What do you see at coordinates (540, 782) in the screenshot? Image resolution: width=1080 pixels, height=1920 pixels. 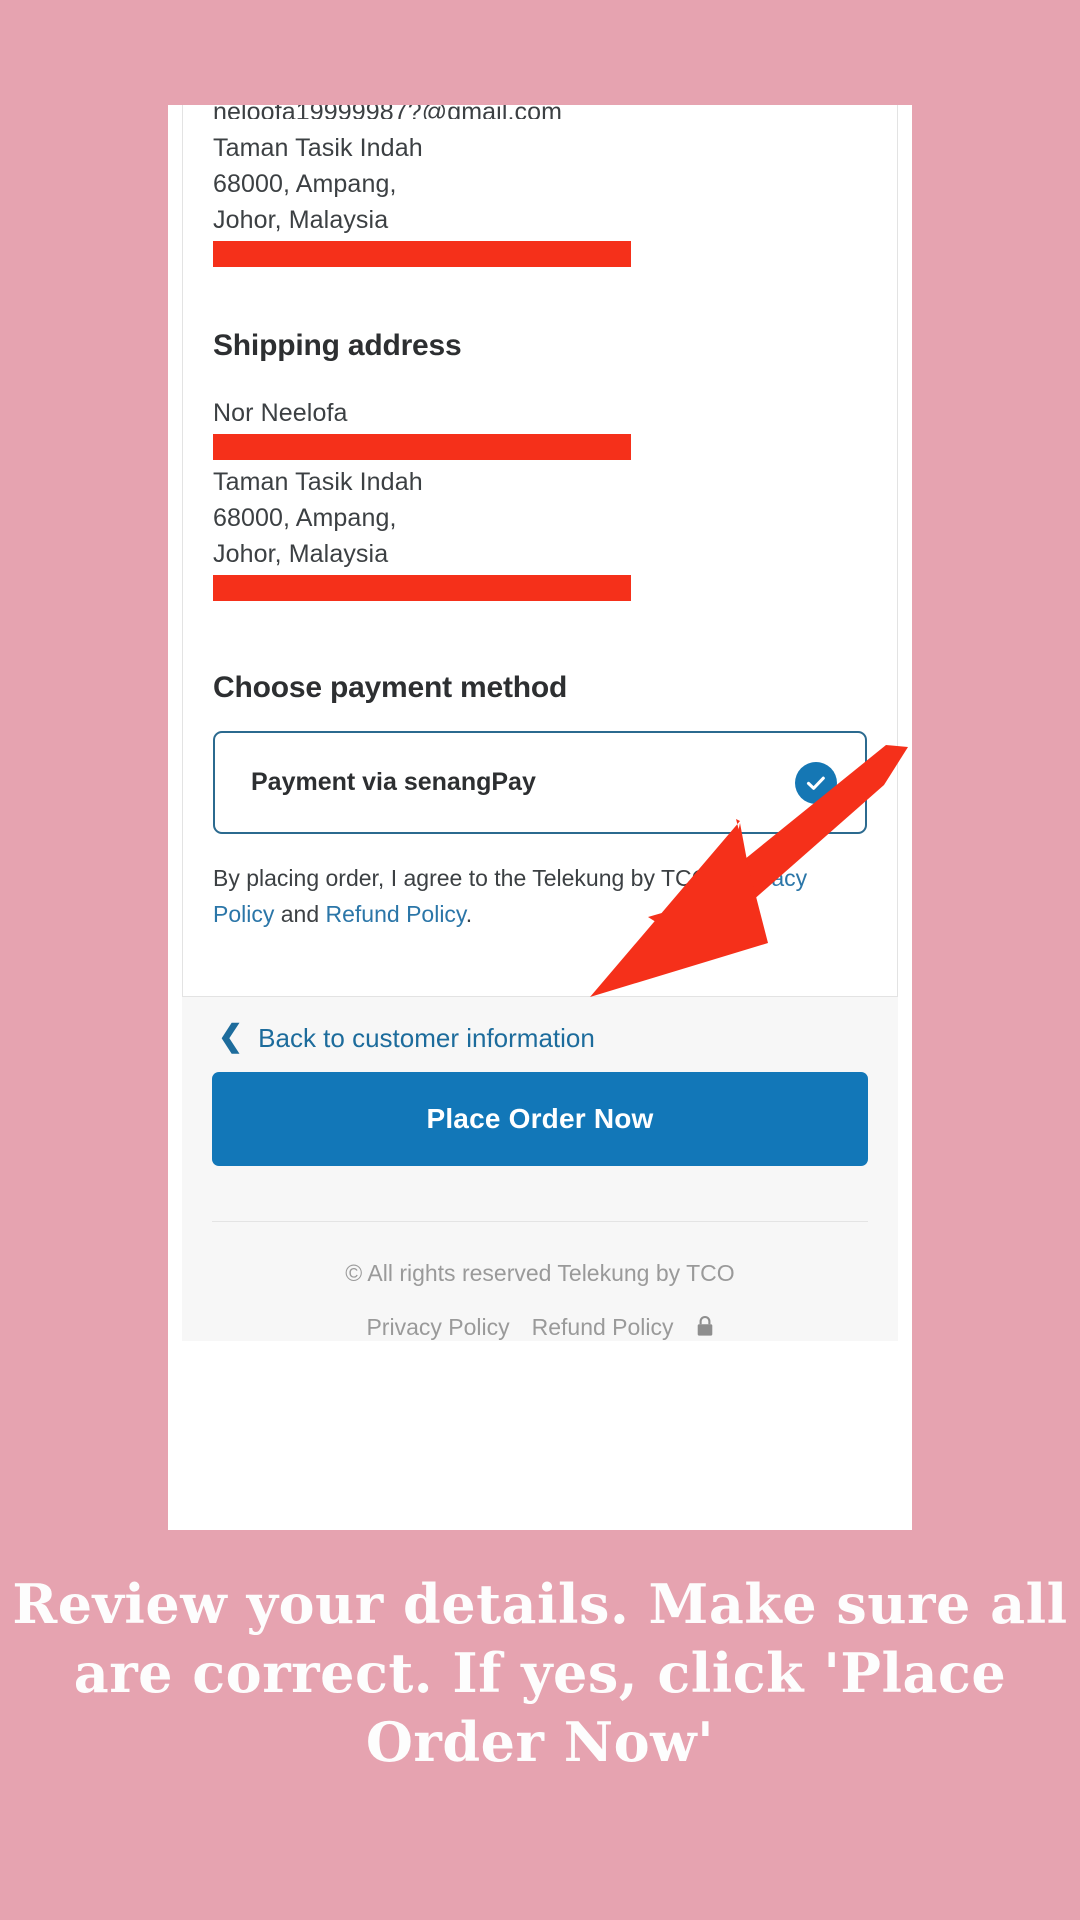 I see `payment-option-senangpay: Payment via senangPay` at bounding box center [540, 782].